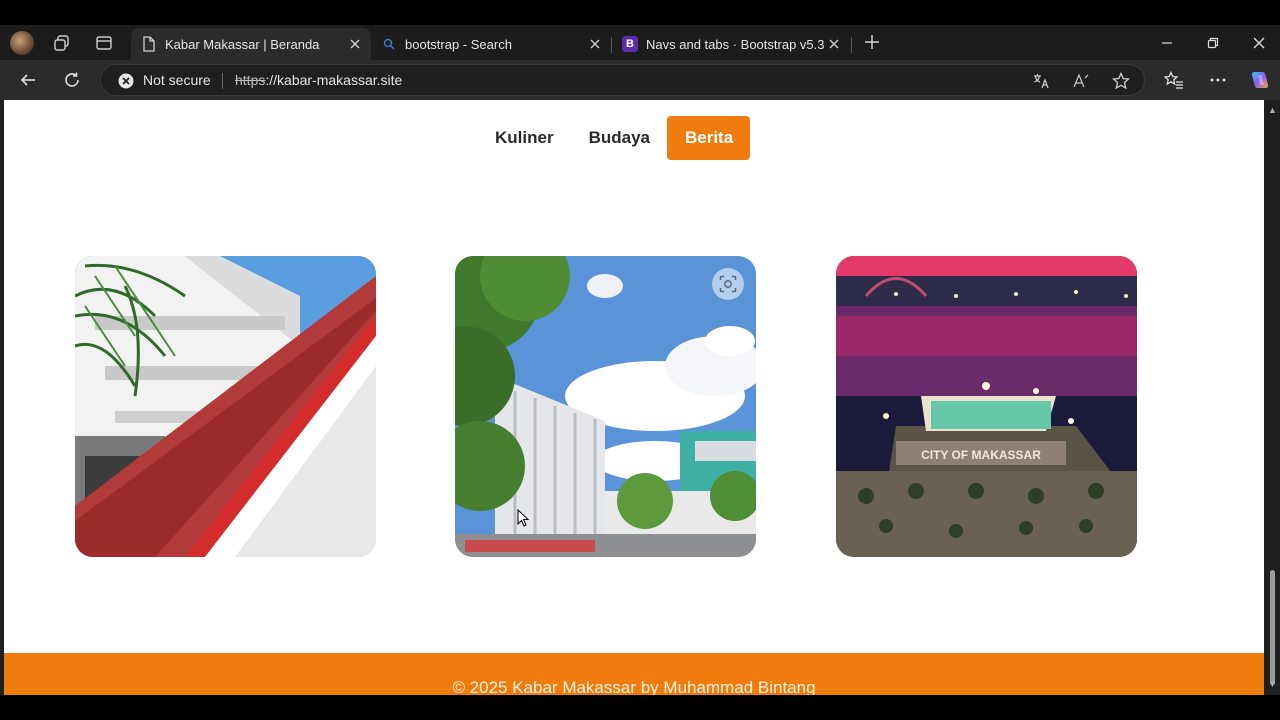 This screenshot has width=1280, height=720. Describe the element at coordinates (1081, 81) in the screenshot. I see `read-aloud-icon` at that location.